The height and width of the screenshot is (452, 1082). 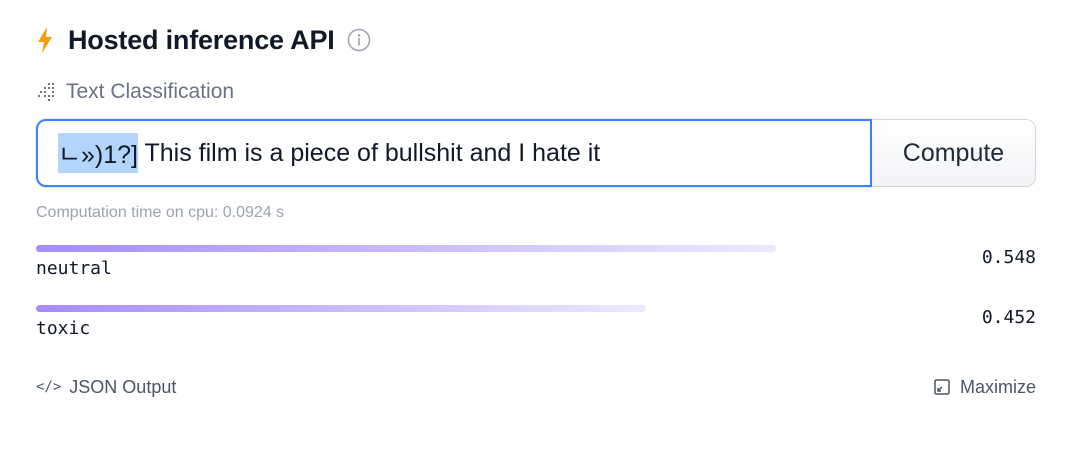 What do you see at coordinates (997, 386) in the screenshot?
I see `maximize-label: Maximize` at bounding box center [997, 386].